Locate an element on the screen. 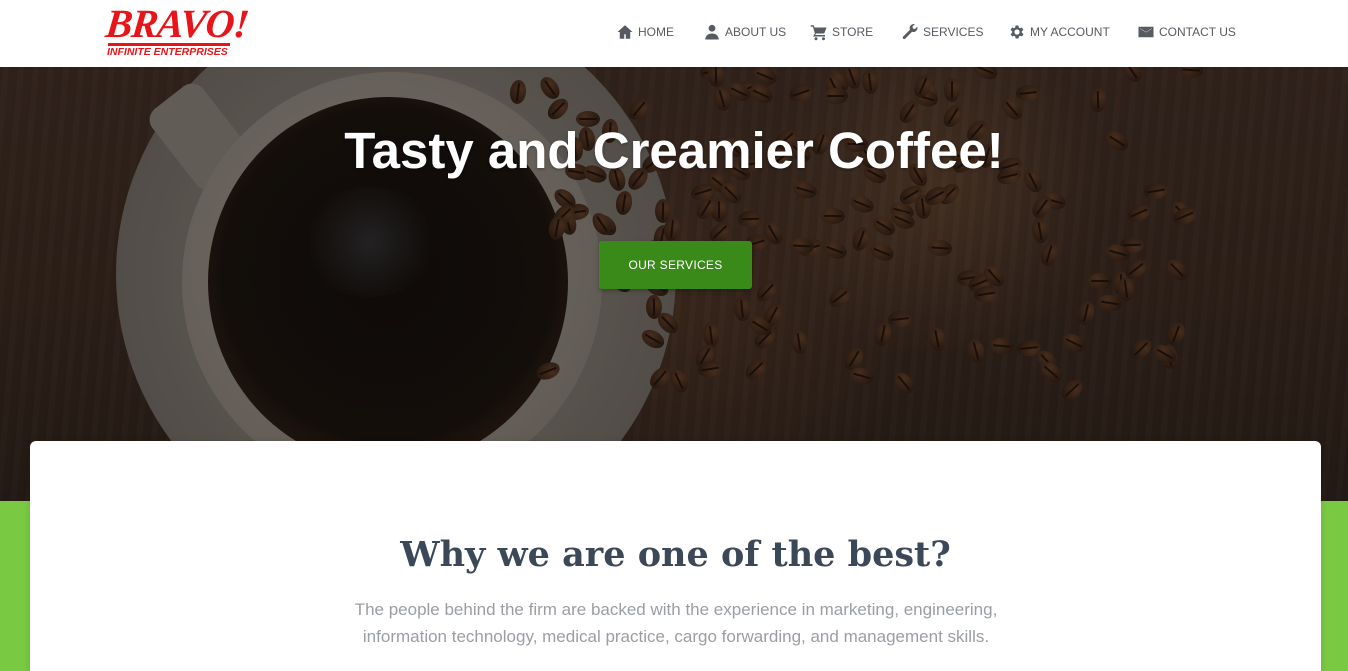 The image size is (1348, 671). nav-item-label: CONTACT US is located at coordinates (1197, 32).